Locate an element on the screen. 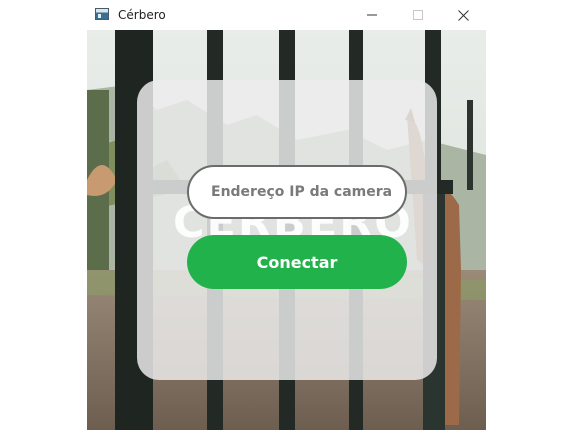  minimize-button is located at coordinates (372, 15).